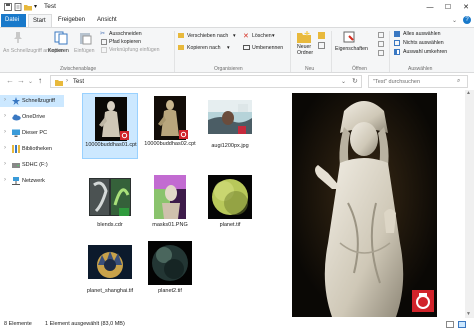 The image size is (474, 332). I want to click on easy-access-icon, so click(321, 45).